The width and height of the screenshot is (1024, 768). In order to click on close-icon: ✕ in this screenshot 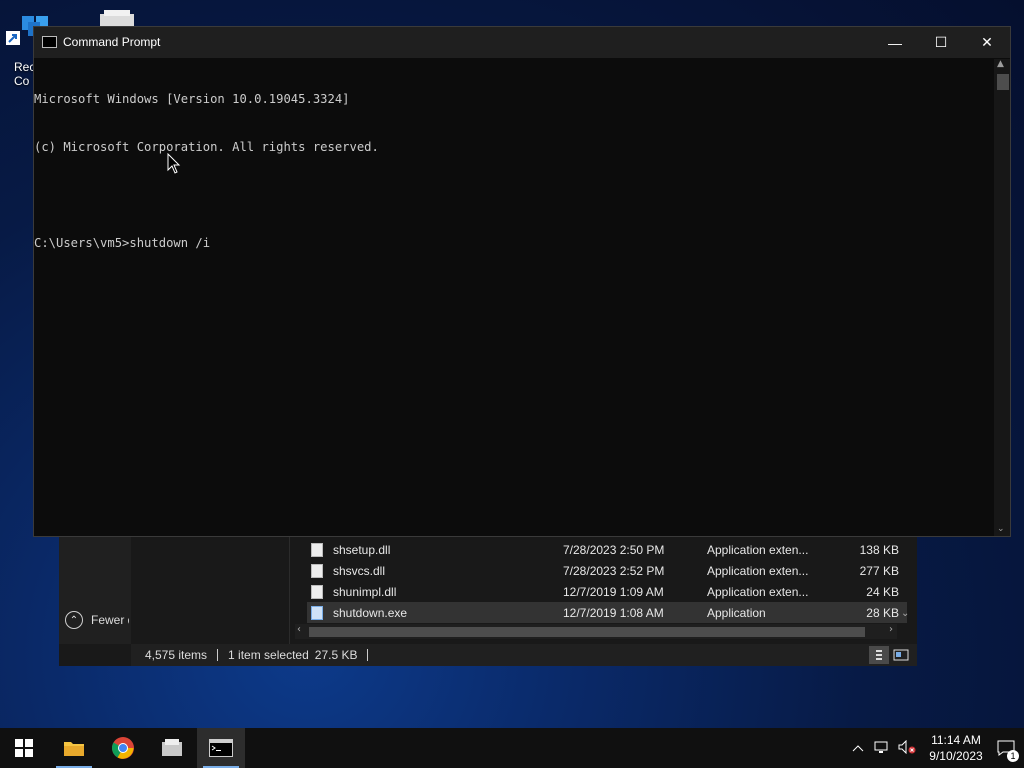, I will do `click(987, 42)`.